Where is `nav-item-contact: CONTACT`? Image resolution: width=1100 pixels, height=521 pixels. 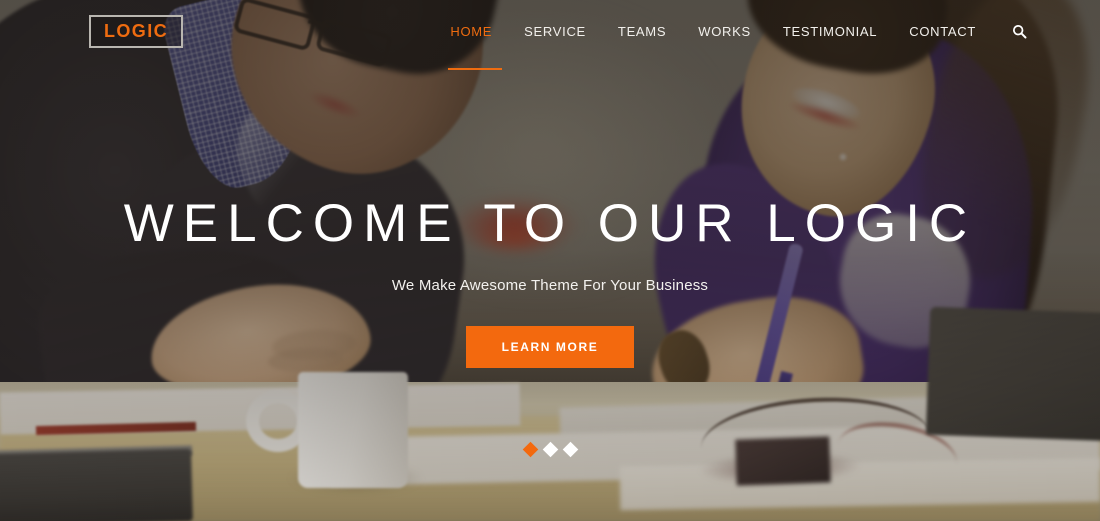 nav-item-contact: CONTACT is located at coordinates (942, 31).